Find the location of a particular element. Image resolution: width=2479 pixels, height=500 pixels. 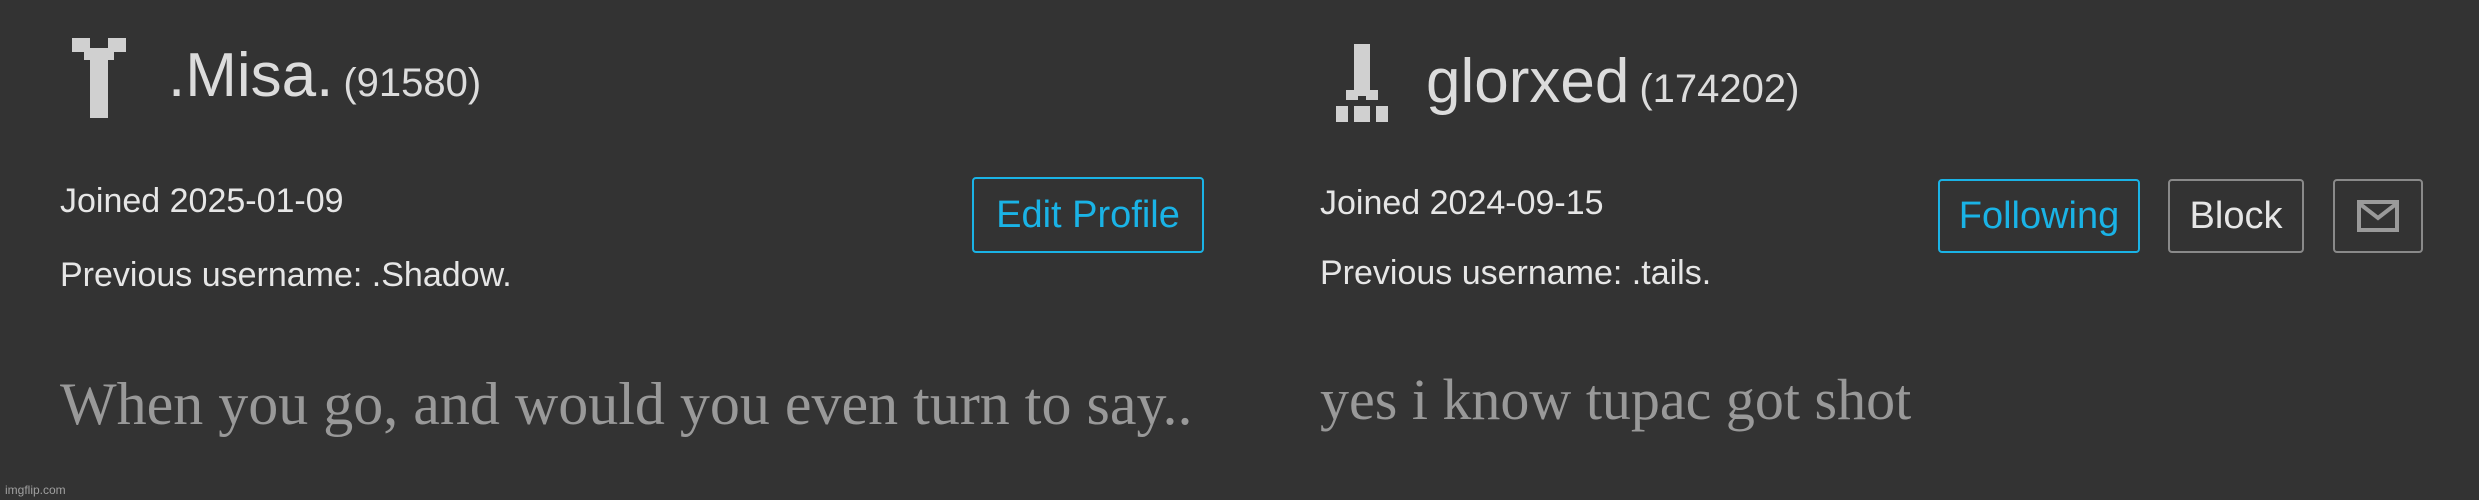

user-id: (91580) is located at coordinates (412, 83).